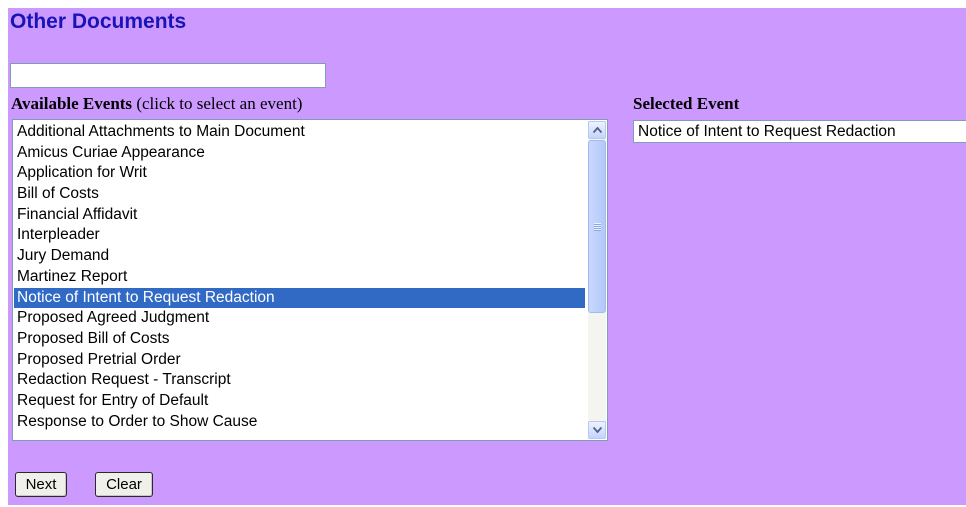  Describe the element at coordinates (686, 103) in the screenshot. I see `selected-event-label: Selected Event` at that location.